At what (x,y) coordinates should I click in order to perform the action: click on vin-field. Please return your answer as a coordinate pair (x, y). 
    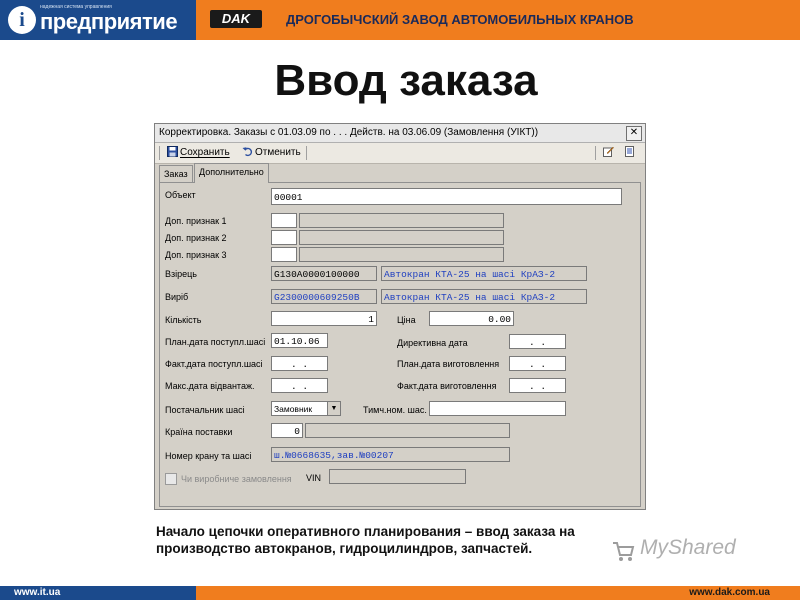
    Looking at the image, I should click on (397, 476).